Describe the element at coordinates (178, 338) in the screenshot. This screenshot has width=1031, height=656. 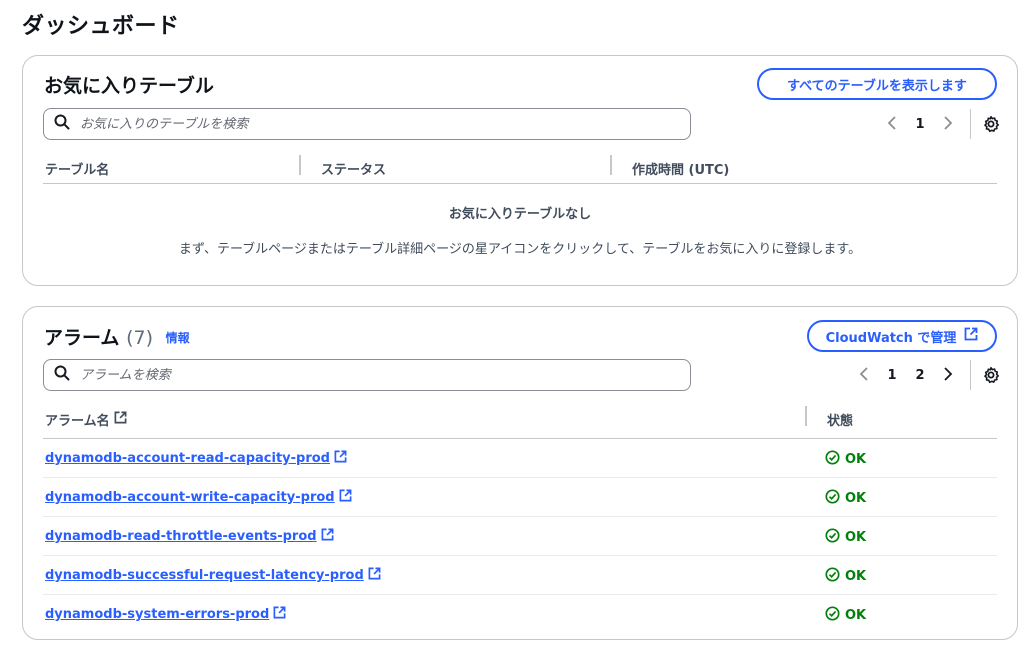
I see `info-link: 情報` at that location.